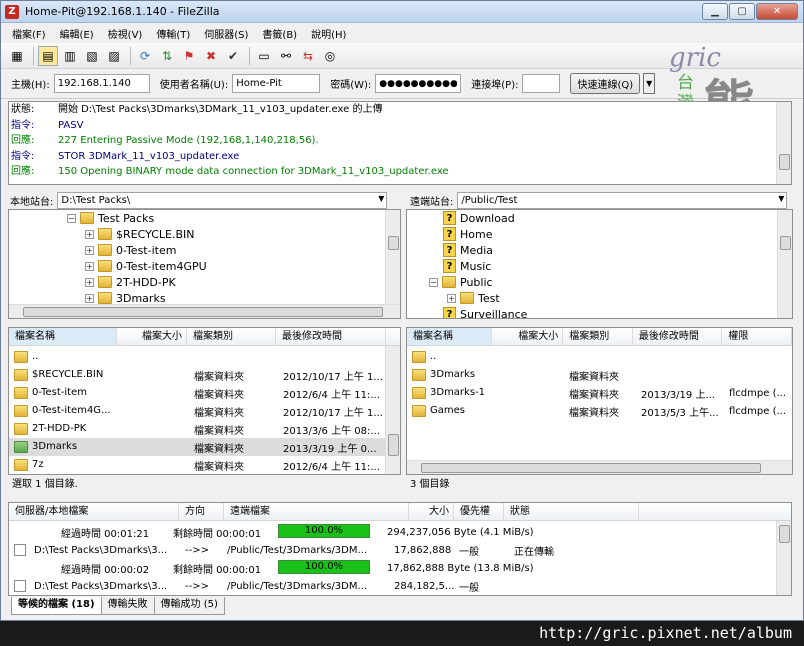 The width and height of the screenshot is (804, 646). I want to click on compare-icon: ⚯, so click(286, 56).